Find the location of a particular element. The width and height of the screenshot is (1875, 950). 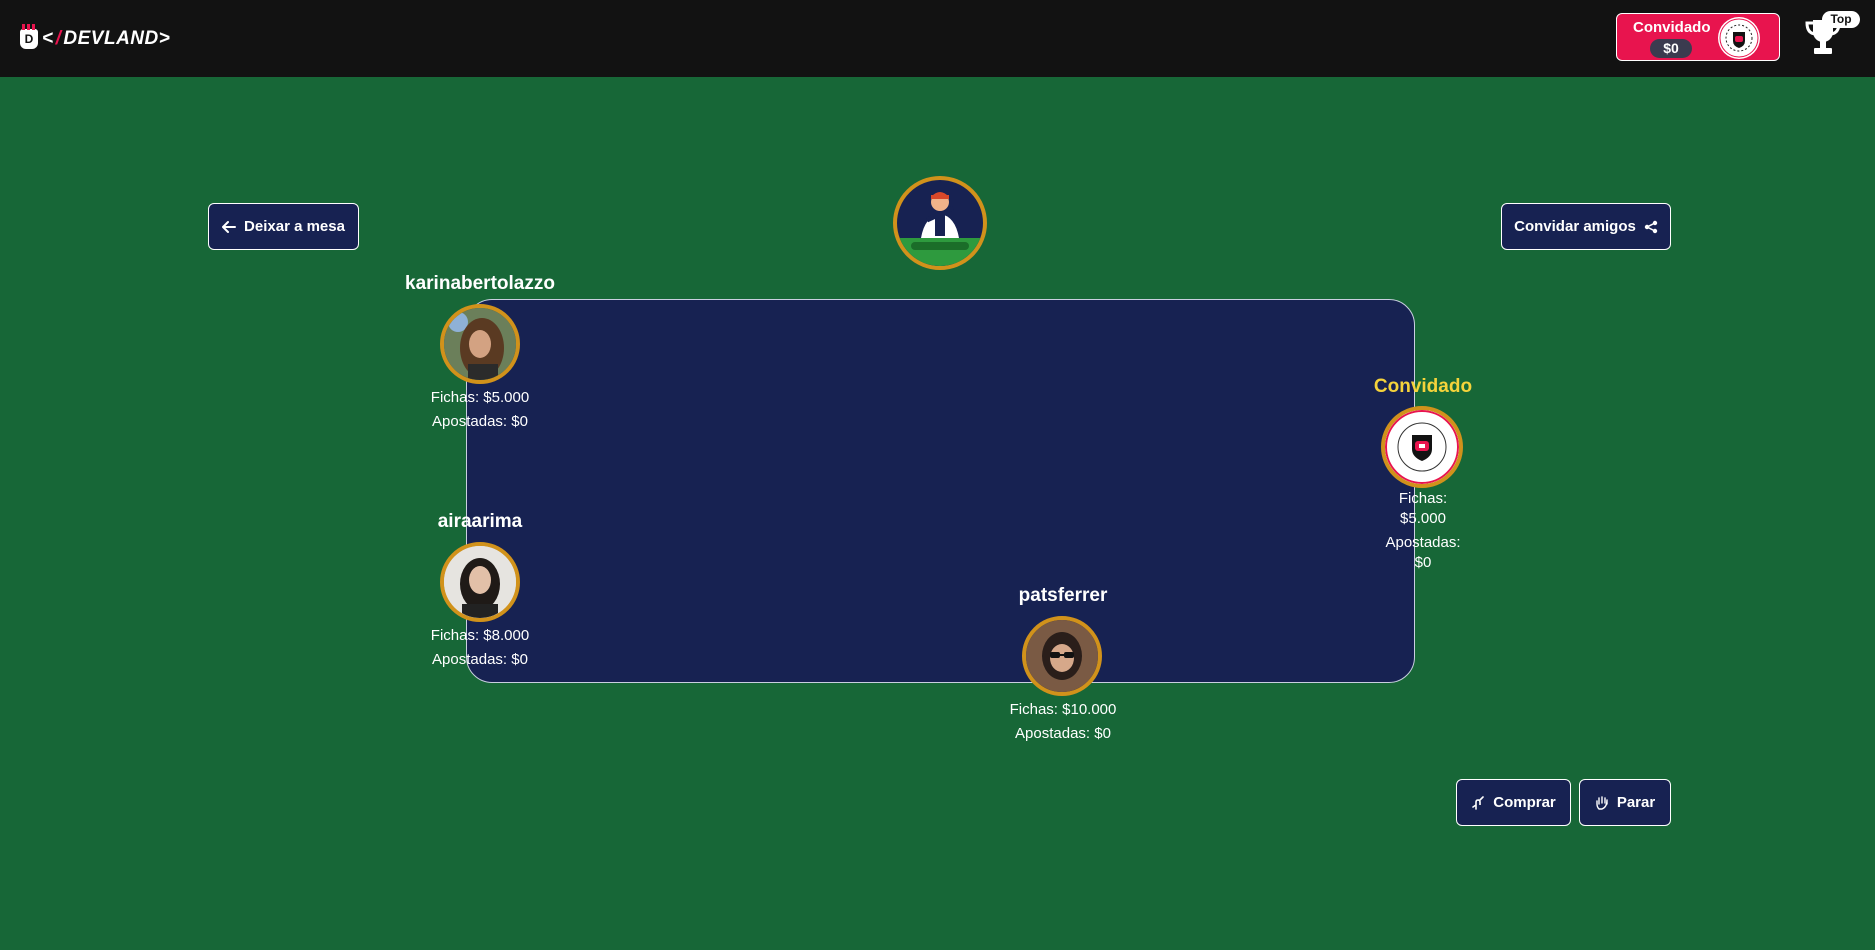

current-player-name: Convidado is located at coordinates (1423, 386).